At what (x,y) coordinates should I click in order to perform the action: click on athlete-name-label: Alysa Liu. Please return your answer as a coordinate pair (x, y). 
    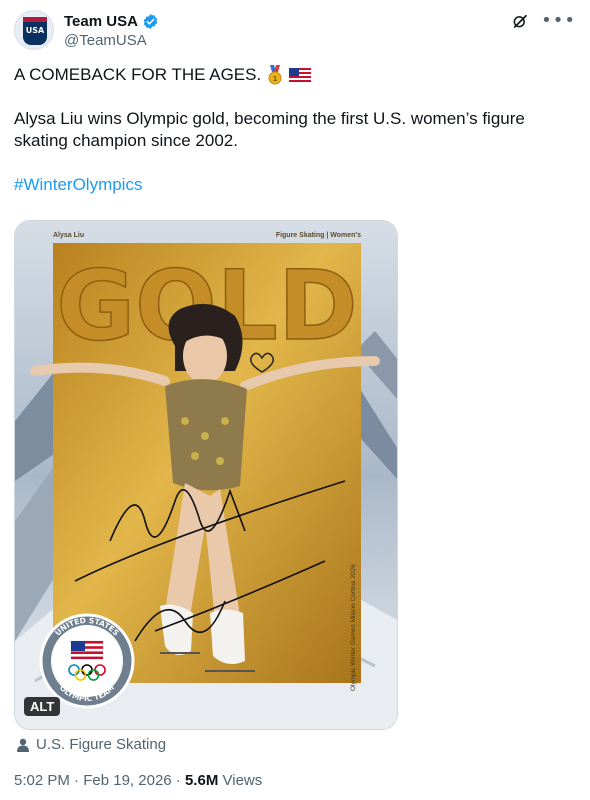
    Looking at the image, I should click on (68, 235).